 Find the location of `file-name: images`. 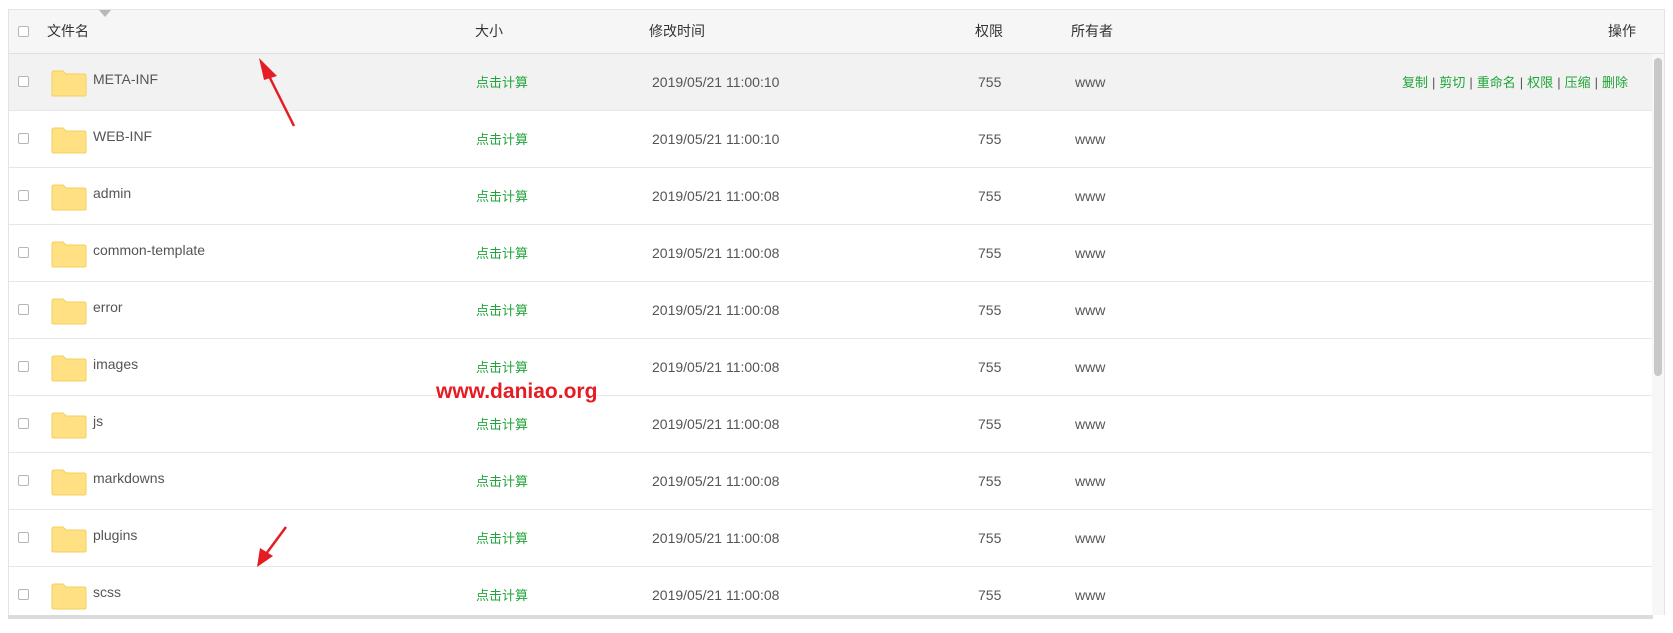

file-name: images is located at coordinates (115, 364).